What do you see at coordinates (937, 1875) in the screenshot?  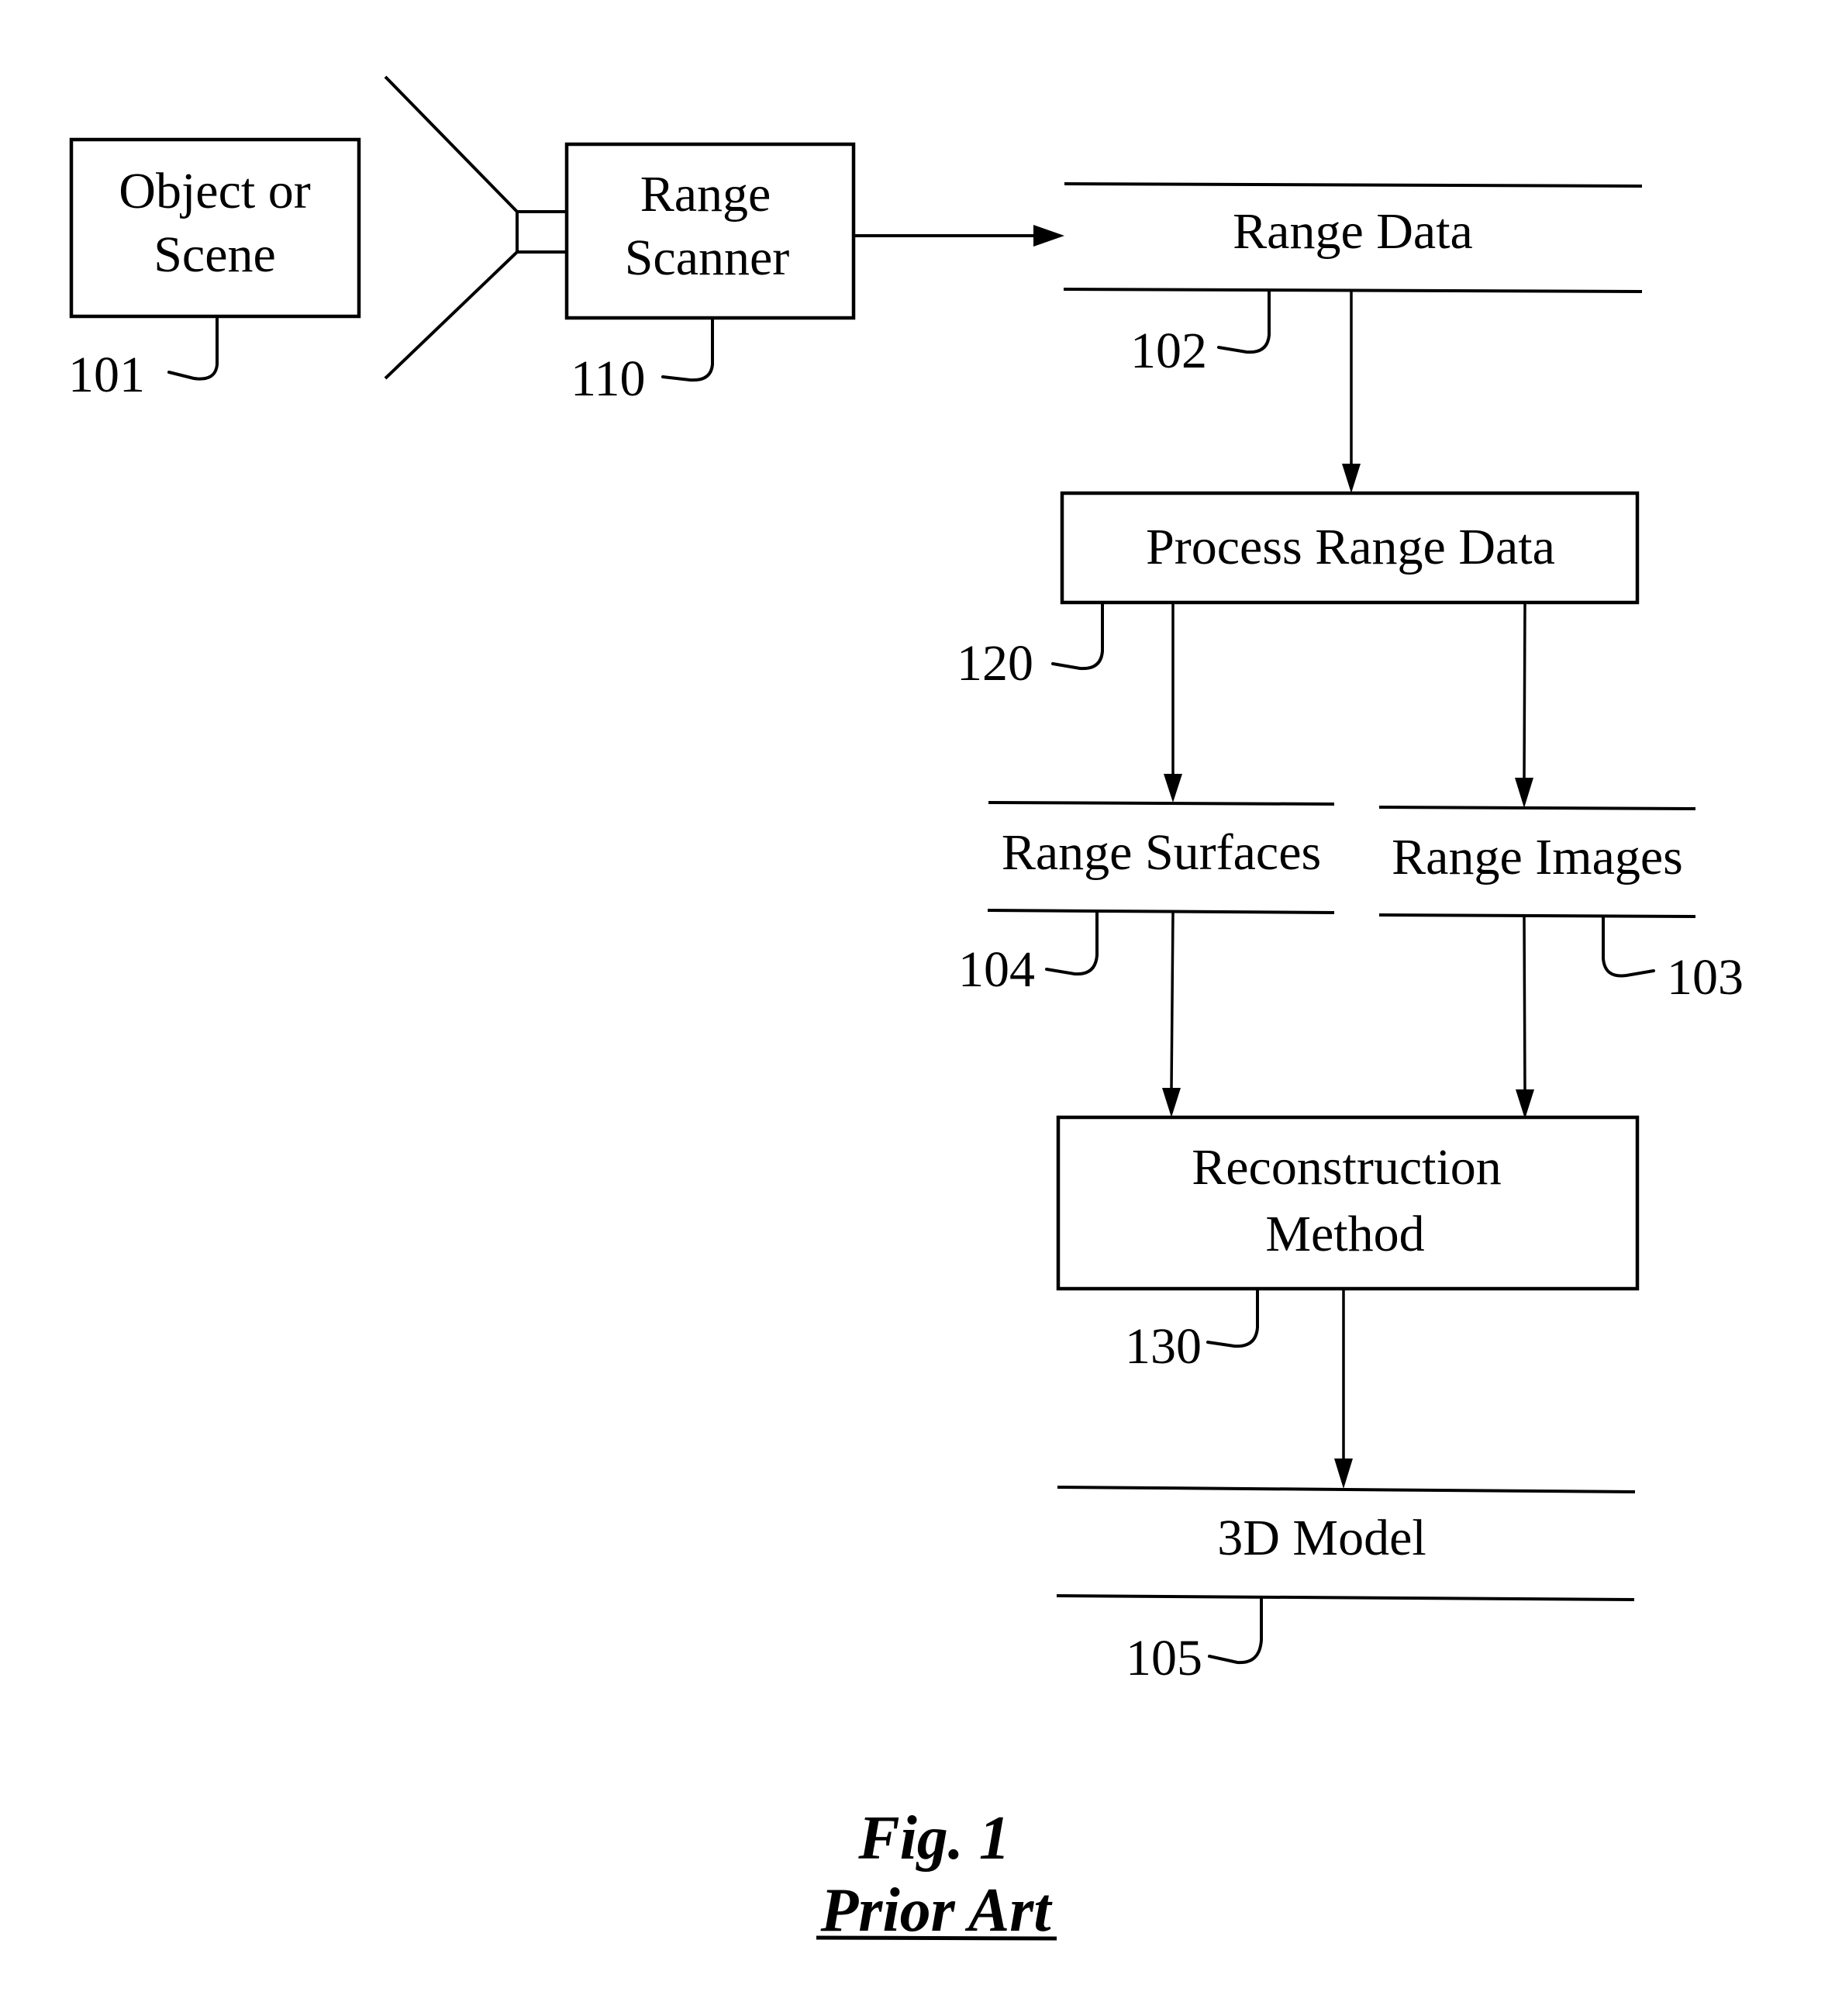 I see `figure-caption: Fig. 1 Prior Art` at bounding box center [937, 1875].